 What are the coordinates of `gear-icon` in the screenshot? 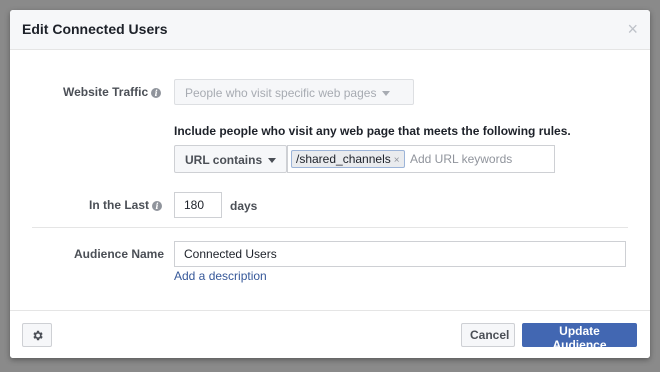 It's located at (38, 335).